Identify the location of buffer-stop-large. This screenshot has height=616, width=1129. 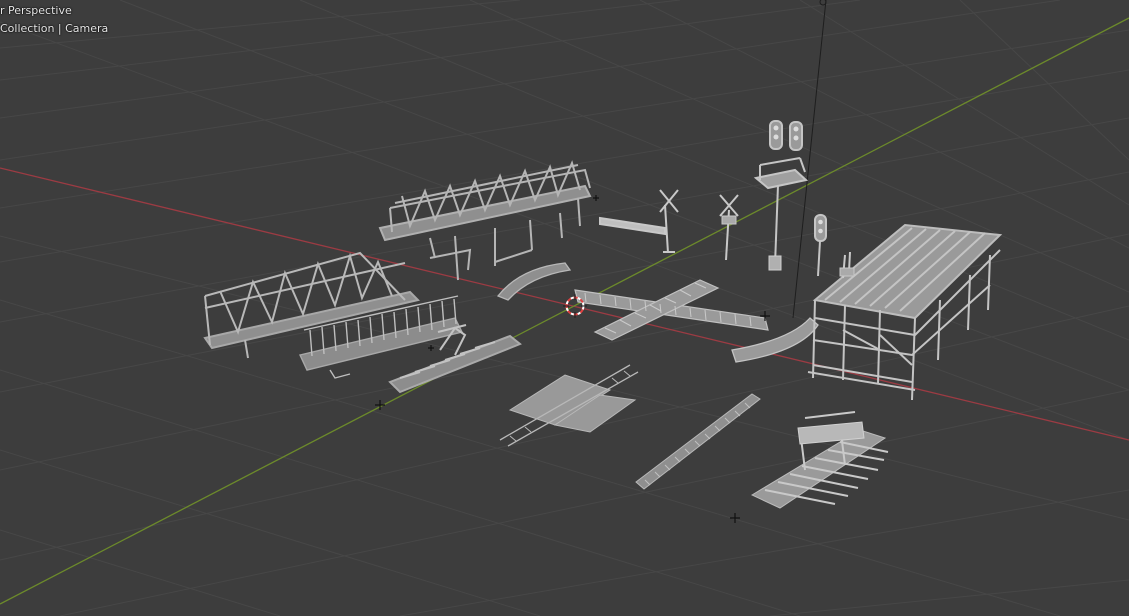
(819, 460).